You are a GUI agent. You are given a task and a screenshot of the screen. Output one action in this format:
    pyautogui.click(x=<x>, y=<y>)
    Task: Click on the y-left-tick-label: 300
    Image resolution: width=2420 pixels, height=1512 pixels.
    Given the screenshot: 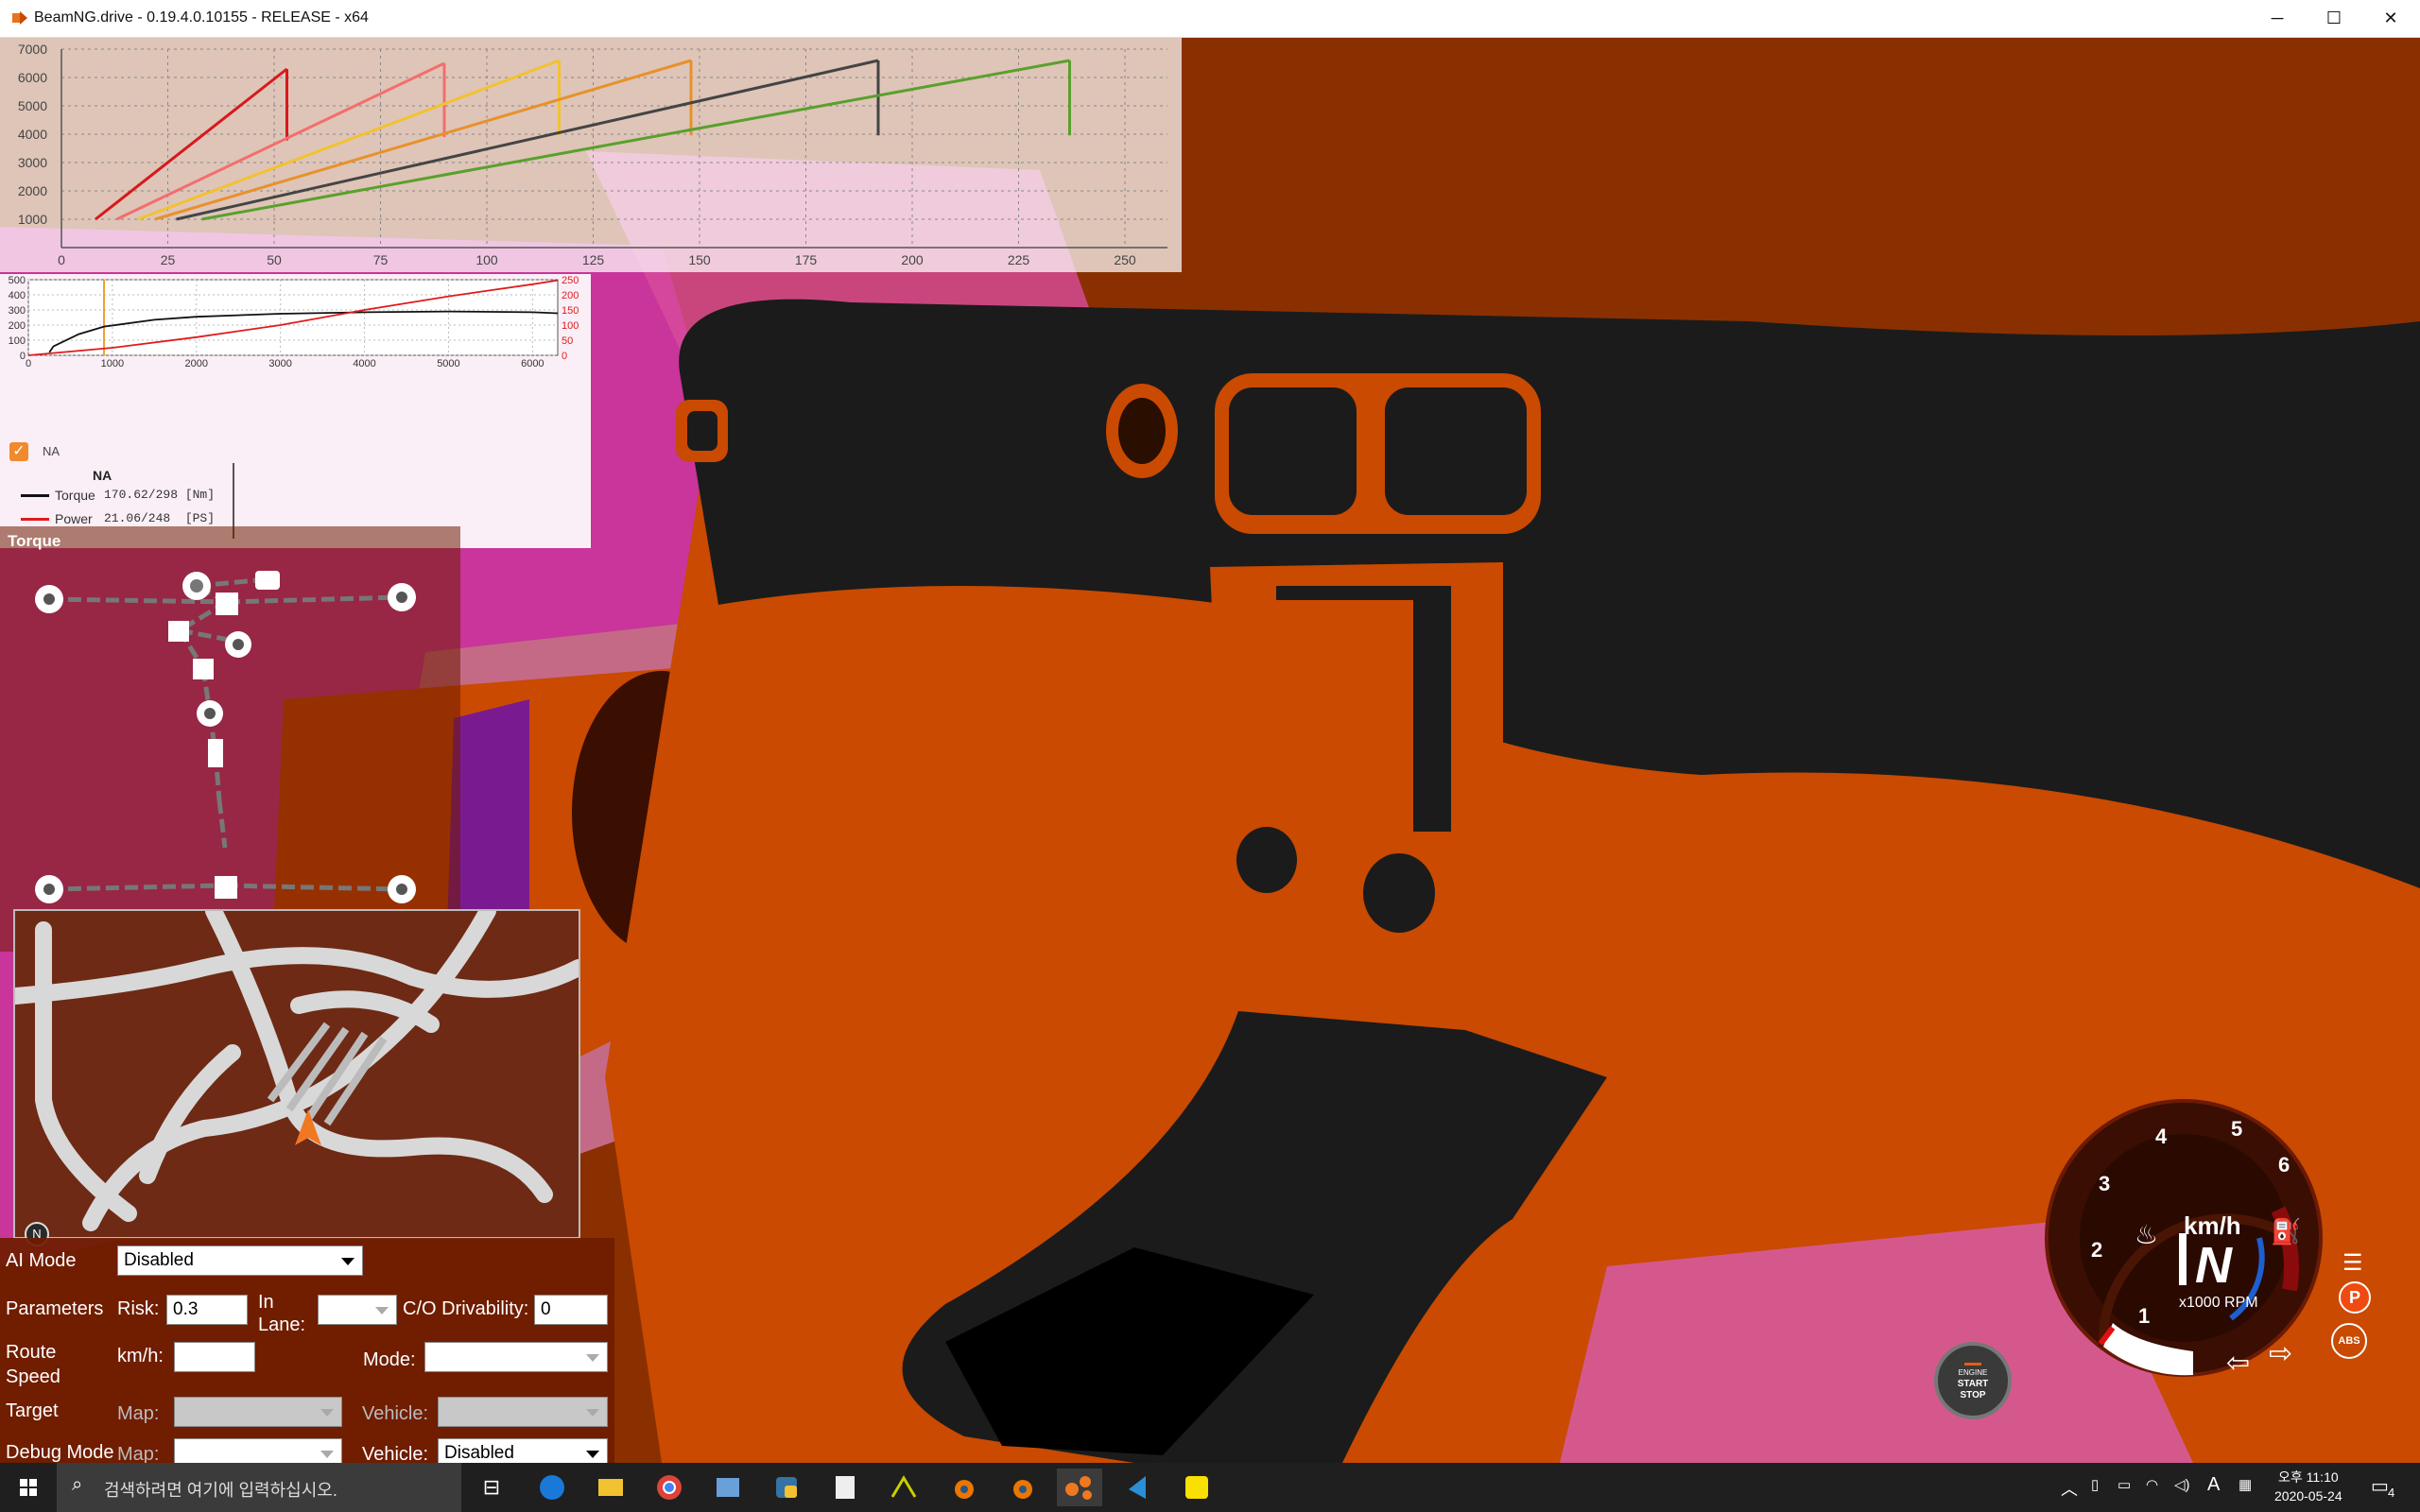 What is the action you would take?
    pyautogui.click(x=18, y=311)
    